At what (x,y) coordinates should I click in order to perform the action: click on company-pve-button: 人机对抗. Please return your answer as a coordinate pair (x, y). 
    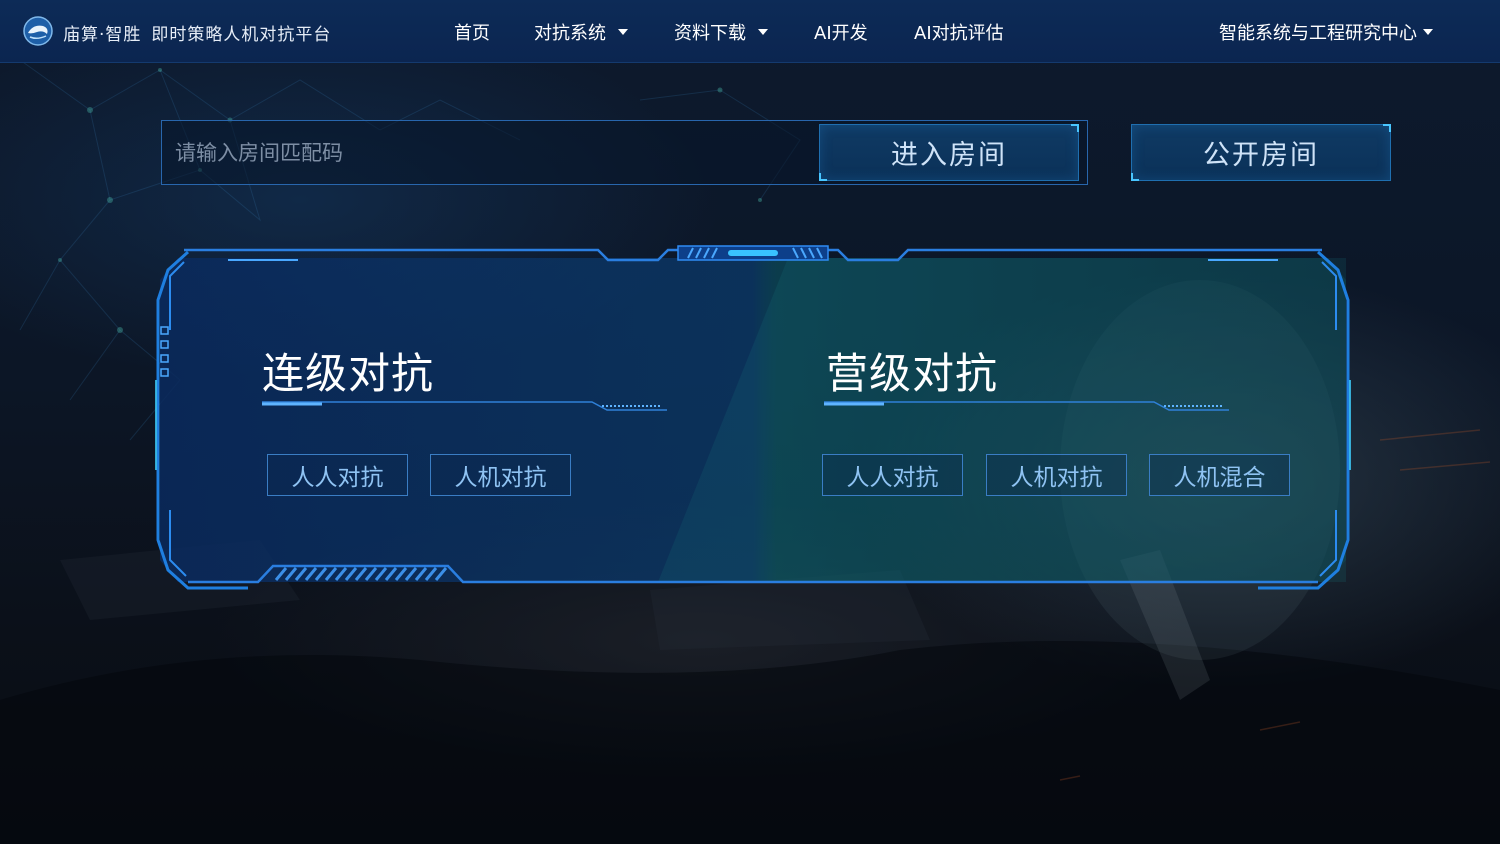
    Looking at the image, I should click on (500, 475).